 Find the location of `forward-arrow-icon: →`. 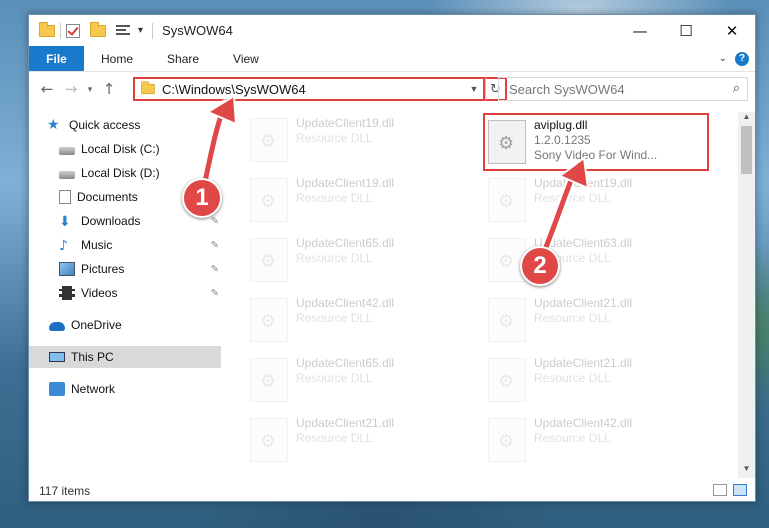

forward-arrow-icon: → is located at coordinates (71, 89).